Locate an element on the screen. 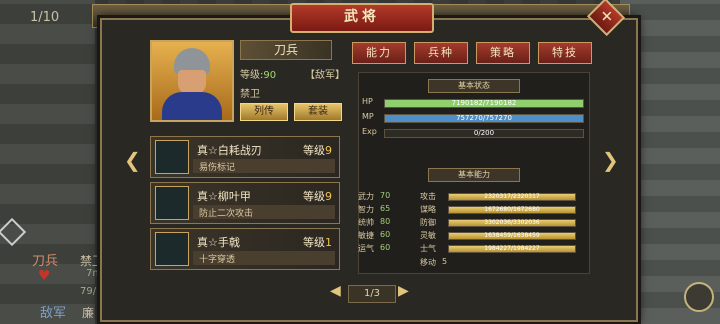 Image resolution: width=720 pixels, height=324 pixels. move-label: 移动 is located at coordinates (428, 262).